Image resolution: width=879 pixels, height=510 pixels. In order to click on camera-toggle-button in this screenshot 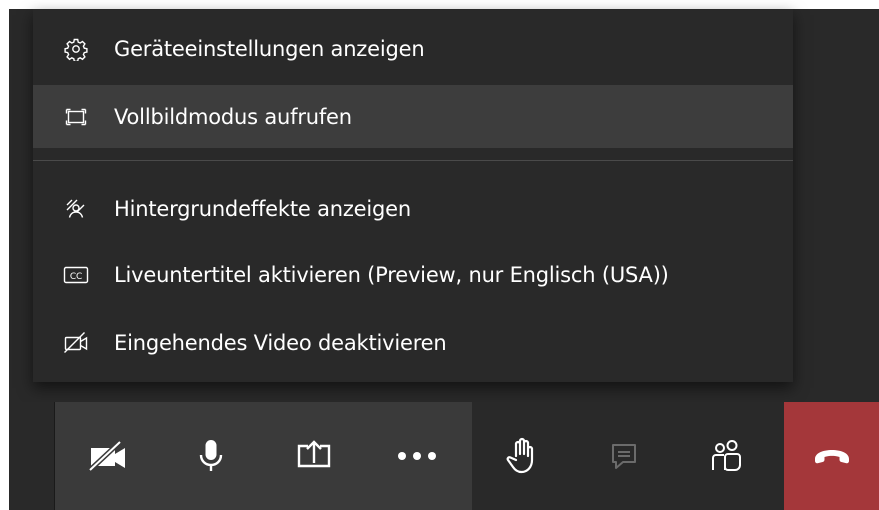, I will do `click(109, 456)`.